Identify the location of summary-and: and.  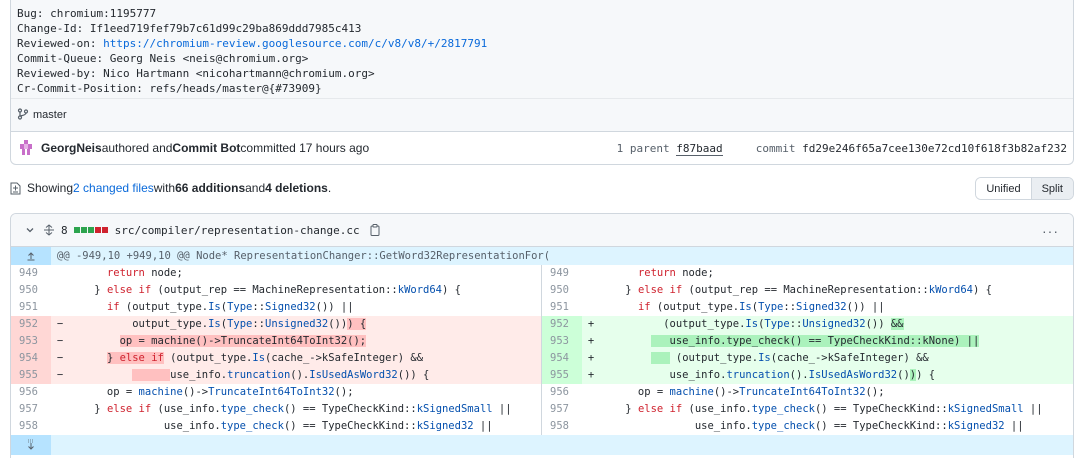
(255, 188).